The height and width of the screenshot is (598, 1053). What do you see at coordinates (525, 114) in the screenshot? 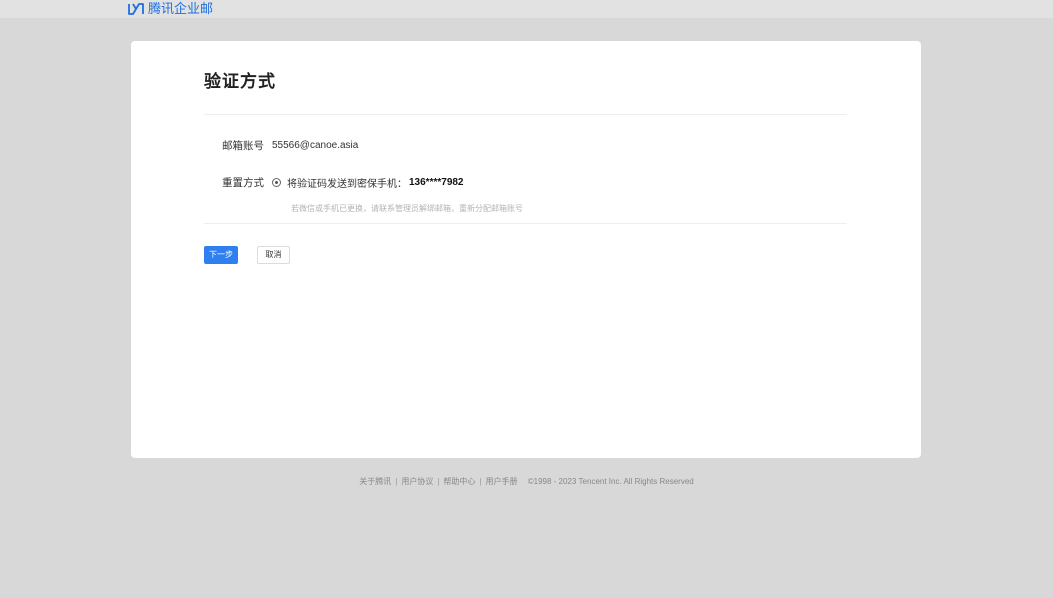
I see `title-divider` at bounding box center [525, 114].